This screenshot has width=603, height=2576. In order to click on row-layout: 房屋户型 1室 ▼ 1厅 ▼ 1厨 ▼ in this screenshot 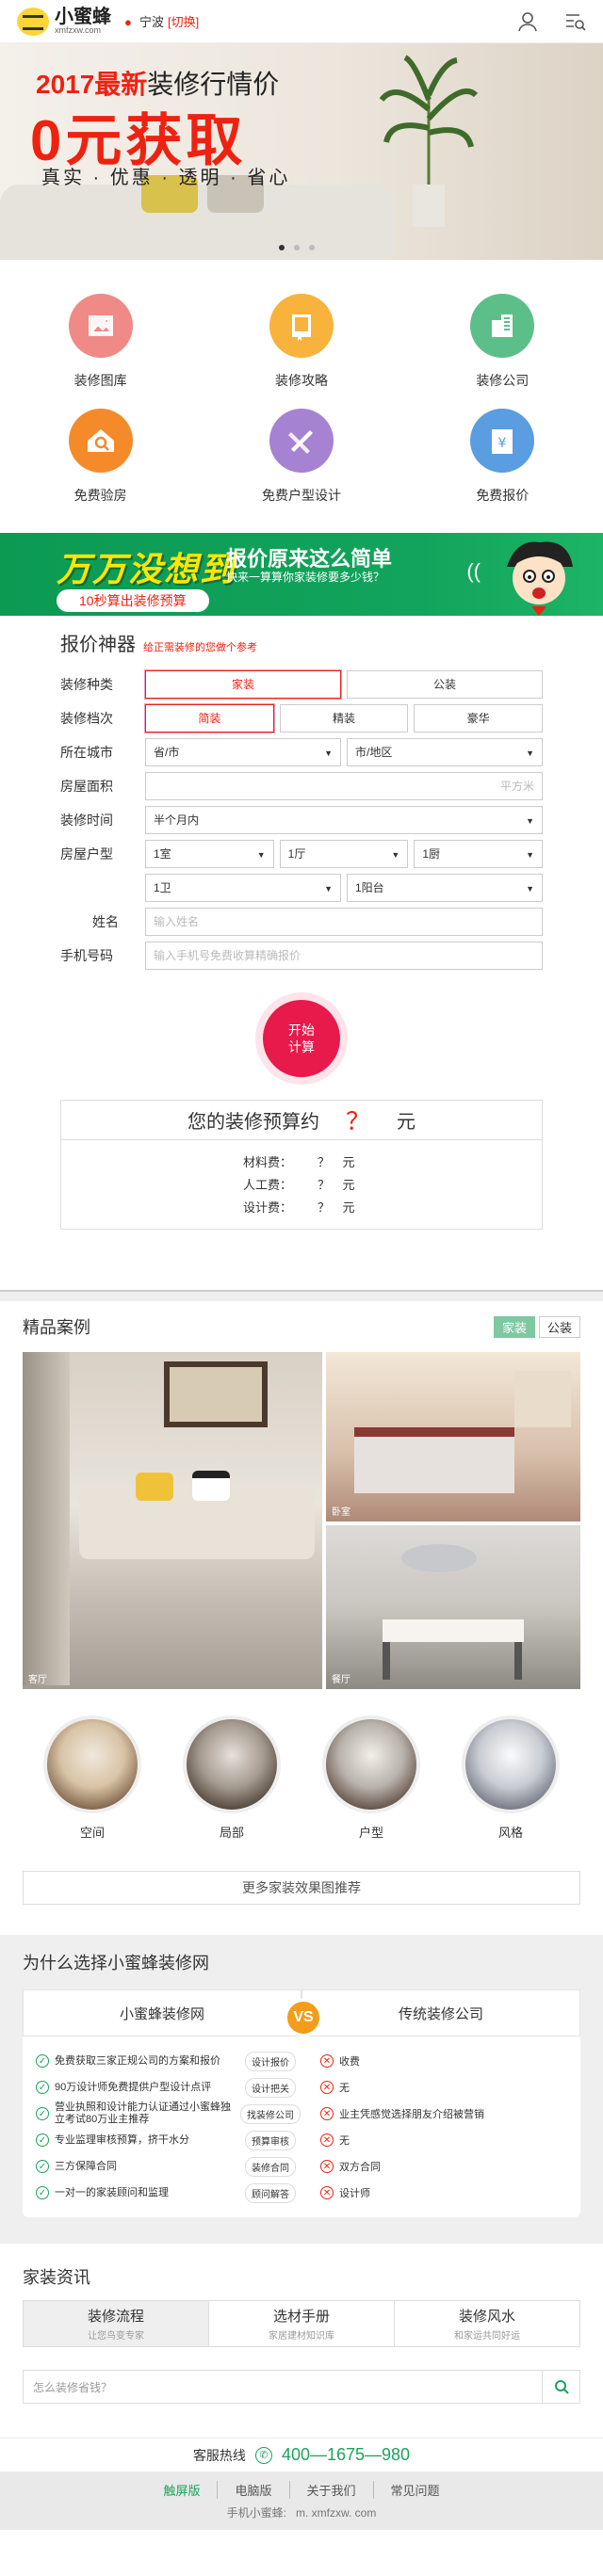, I will do `click(302, 853)`.